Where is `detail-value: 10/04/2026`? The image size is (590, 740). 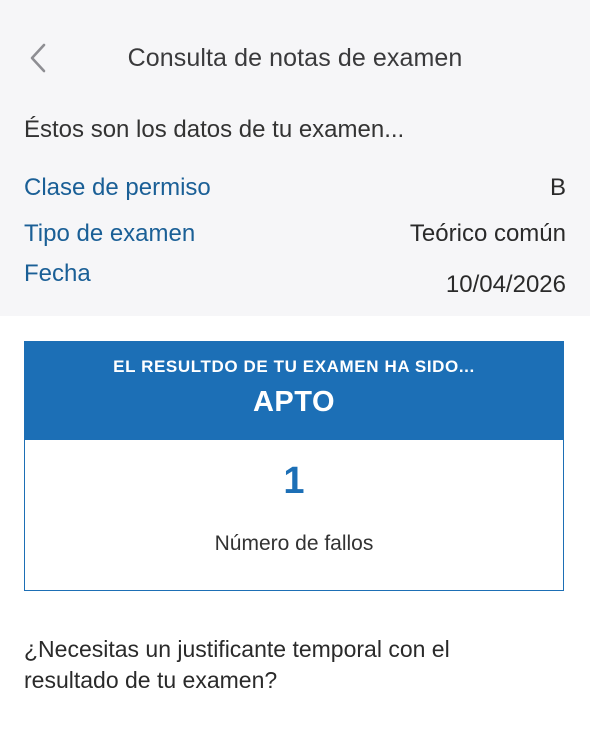
detail-value: 10/04/2026 is located at coordinates (505, 284).